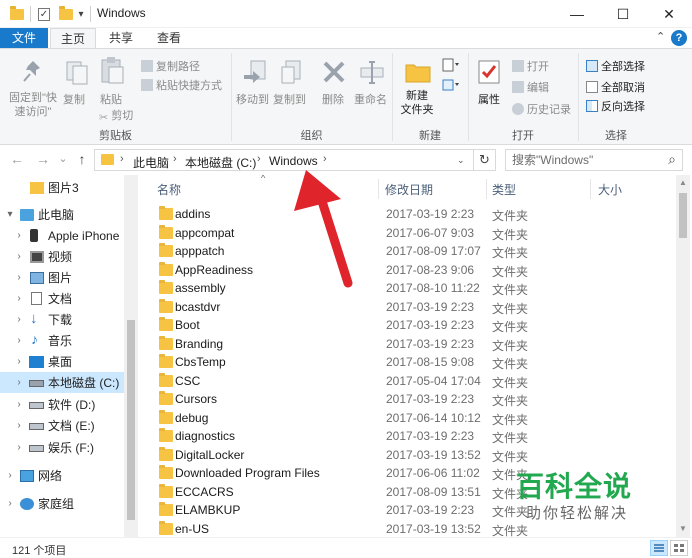  I want to click on easy-access-icon, so click(450, 85).